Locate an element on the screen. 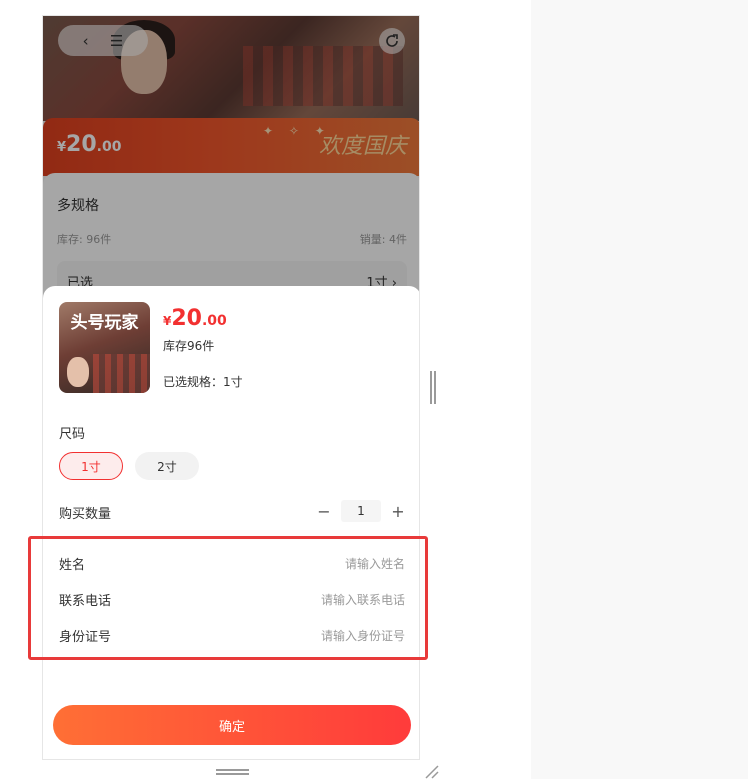  sheet-price: ¥20.00 is located at coordinates (195, 318).